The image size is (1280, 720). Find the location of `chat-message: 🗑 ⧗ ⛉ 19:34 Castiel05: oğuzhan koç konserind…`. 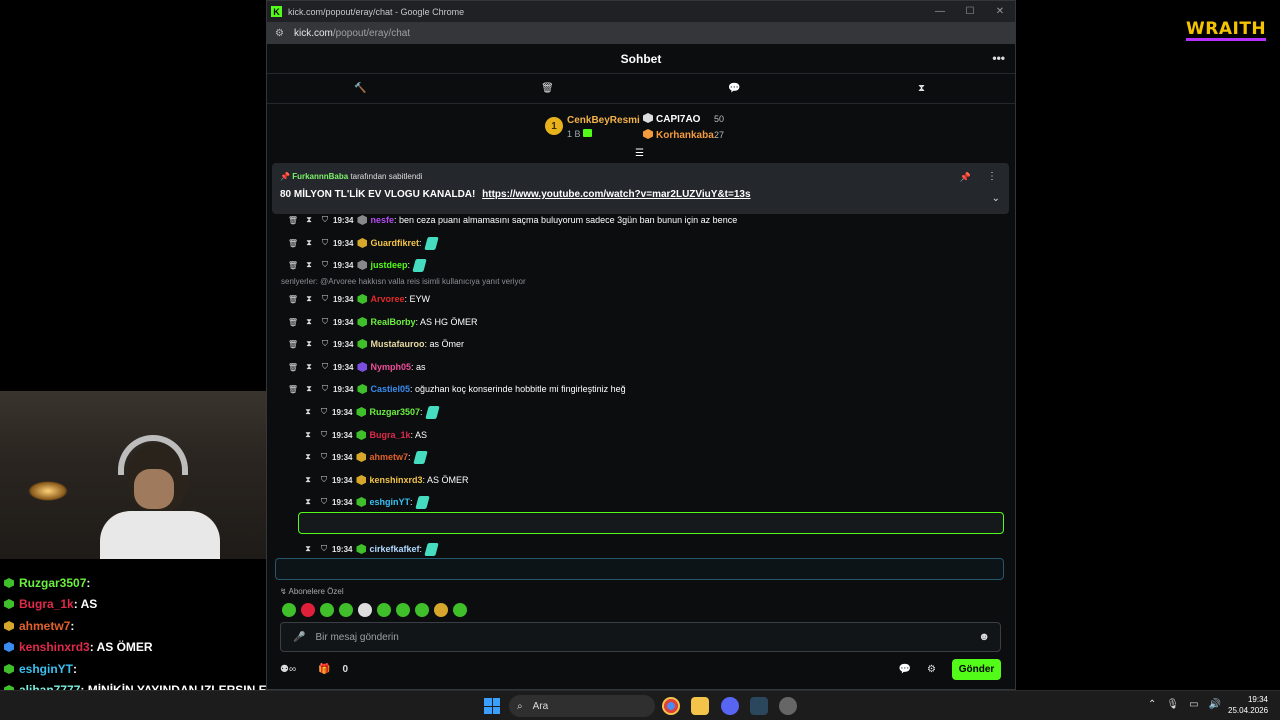

chat-message: 🗑 ⧗ ⛉ 19:34 Castiel05: oğuzhan koç konserind… is located at coordinates (455, 389).